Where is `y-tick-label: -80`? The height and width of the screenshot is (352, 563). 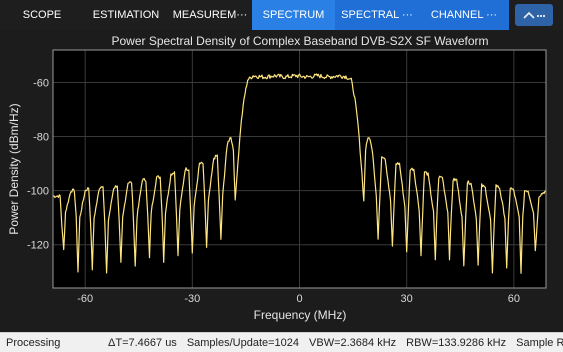
y-tick-label: -80 is located at coordinates (41, 138).